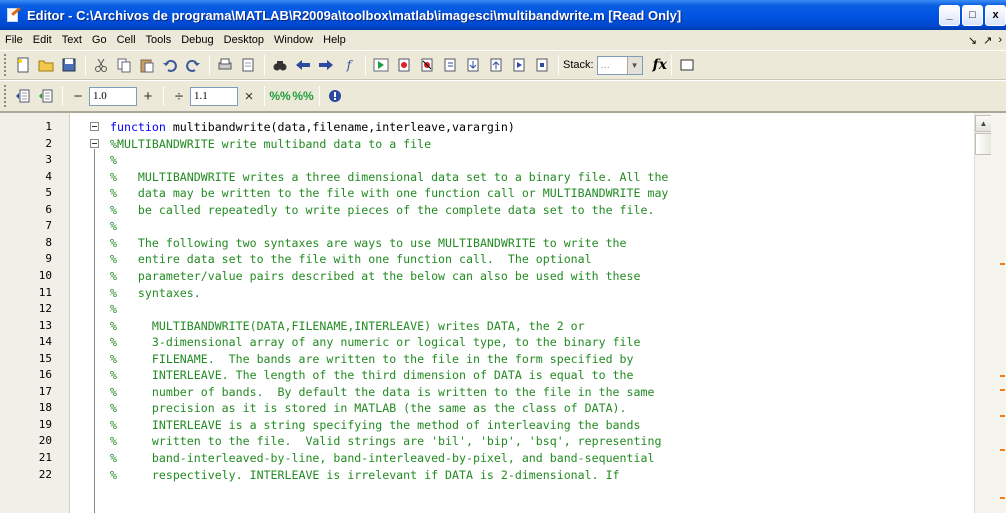 This screenshot has width=1006, height=513. What do you see at coordinates (197, 40) in the screenshot?
I see `menu-debug: Debug` at bounding box center [197, 40].